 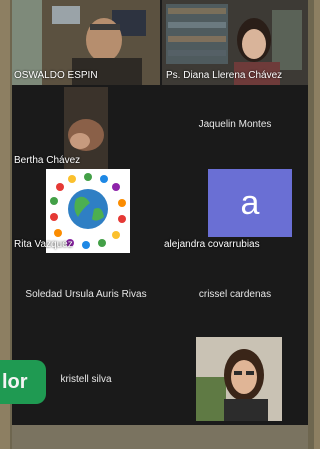 I want to click on participant-tile-jaquelin: Jaquelin Montes, so click(x=235, y=128).